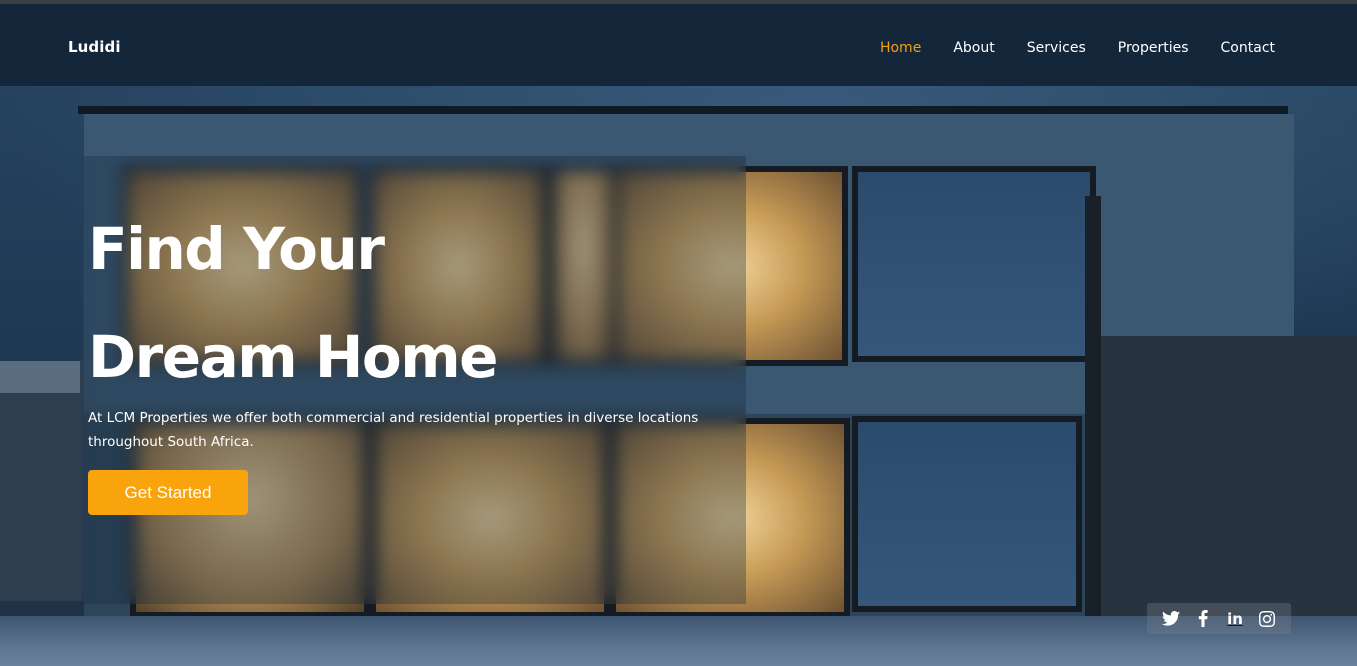 The height and width of the screenshot is (666, 1357). Describe the element at coordinates (236, 249) in the screenshot. I see `hero-title-line1: Find Your` at that location.